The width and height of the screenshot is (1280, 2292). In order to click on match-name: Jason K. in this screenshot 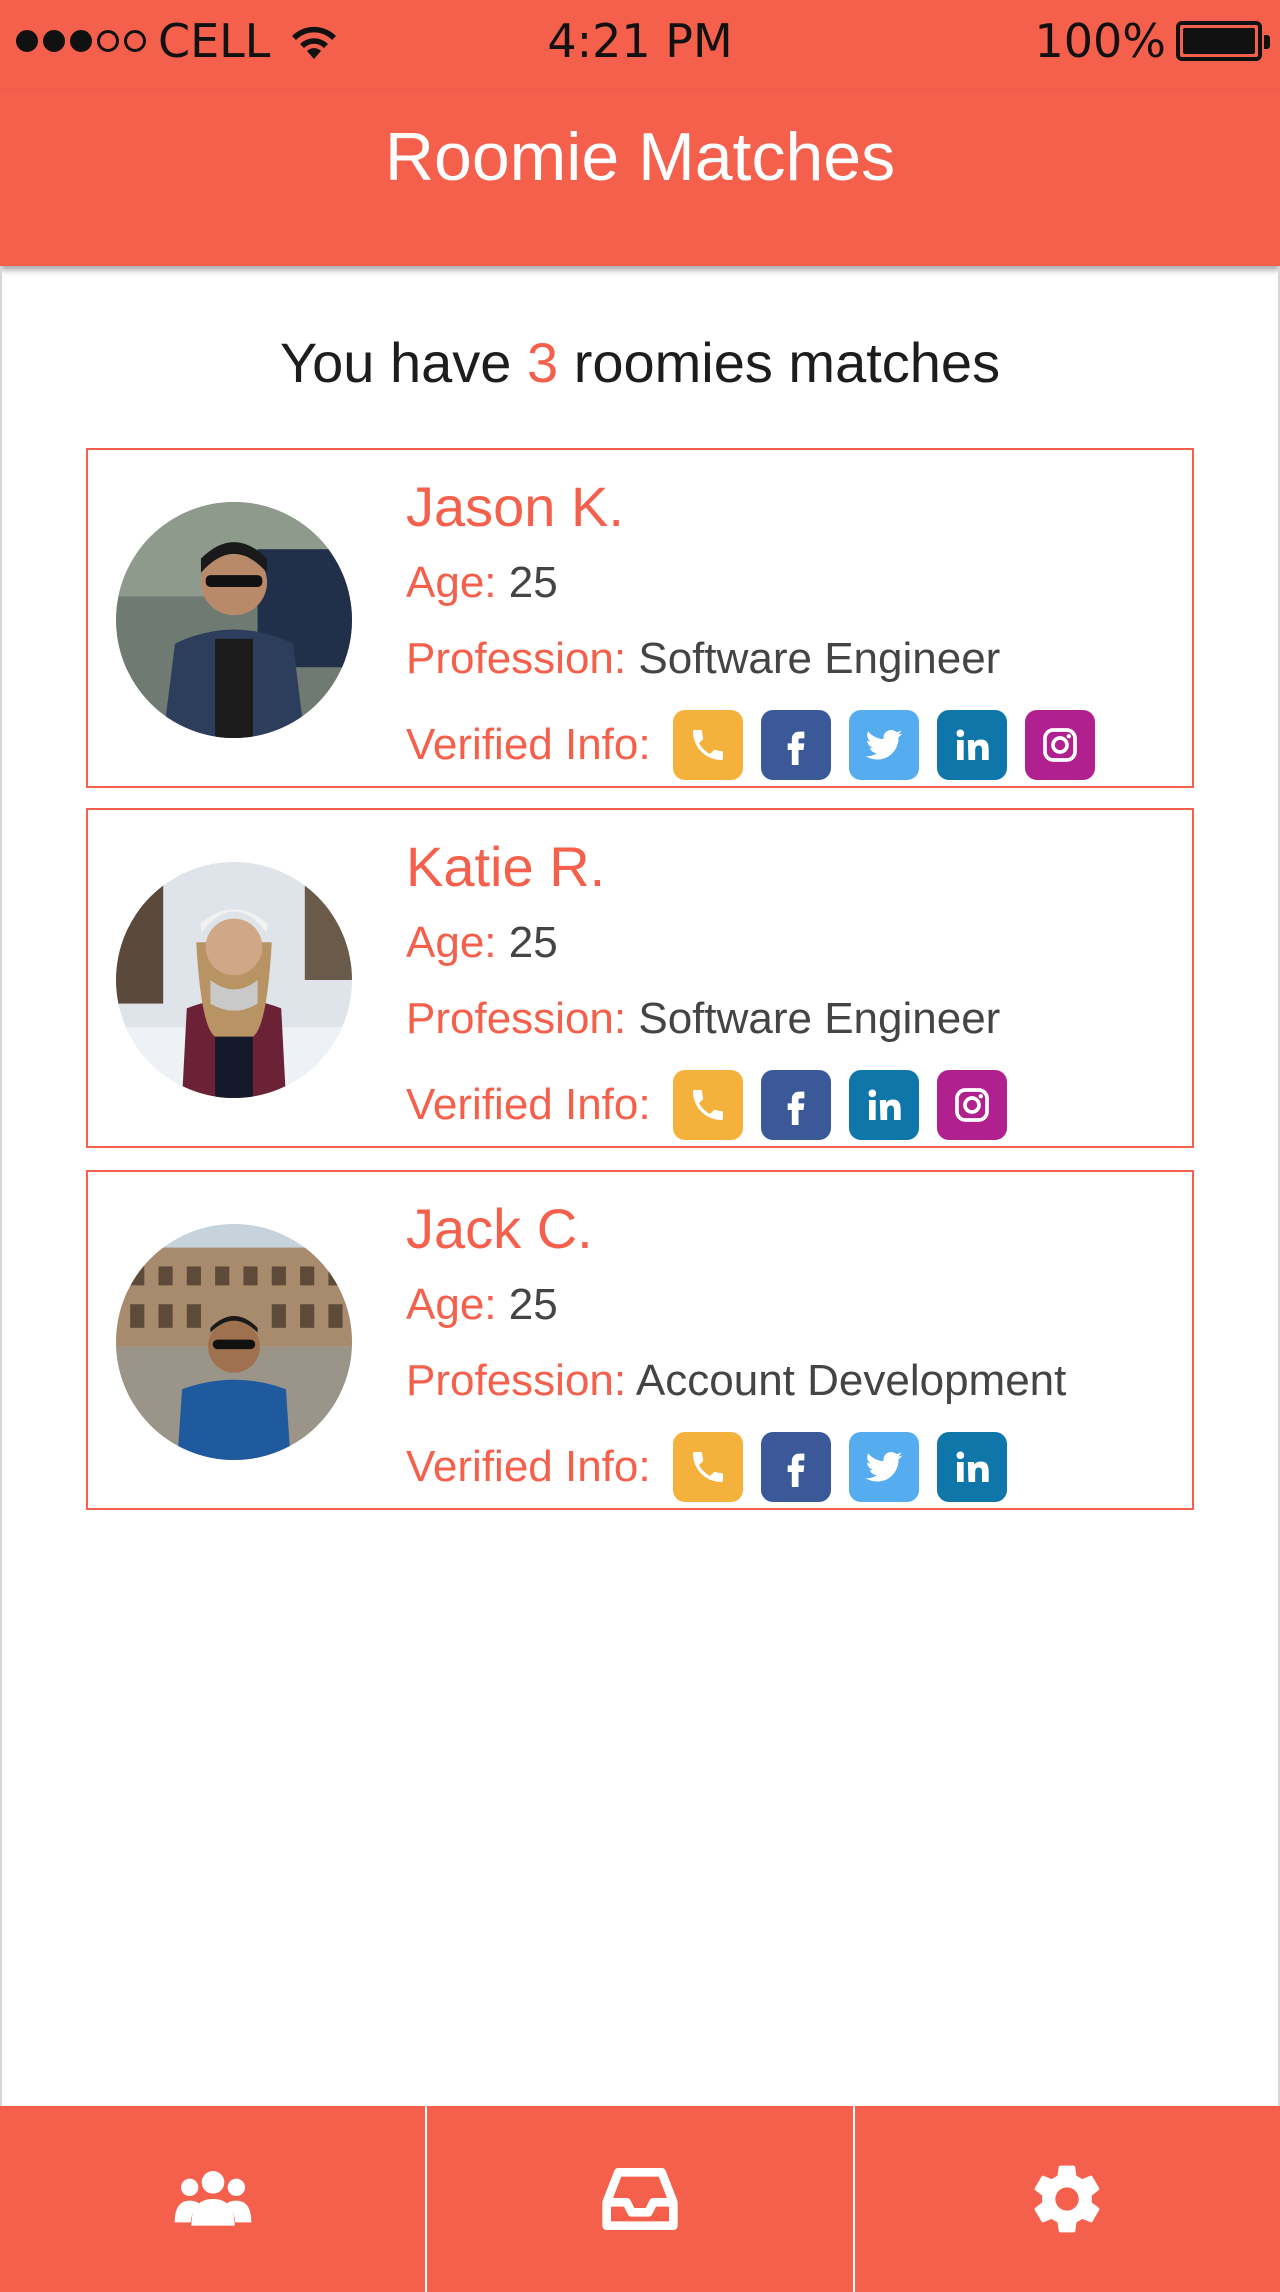, I will do `click(515, 506)`.